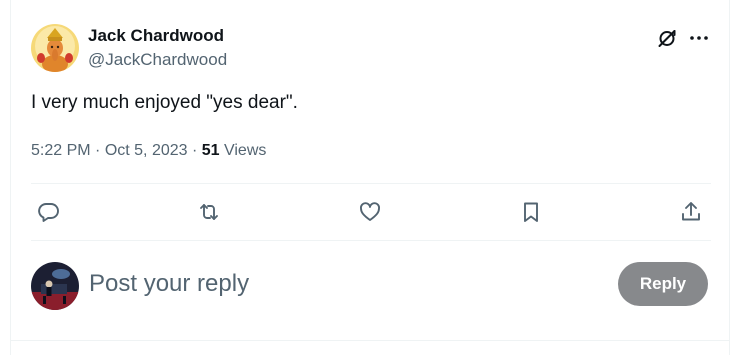  Describe the element at coordinates (339, 284) in the screenshot. I see `reply-input` at that location.